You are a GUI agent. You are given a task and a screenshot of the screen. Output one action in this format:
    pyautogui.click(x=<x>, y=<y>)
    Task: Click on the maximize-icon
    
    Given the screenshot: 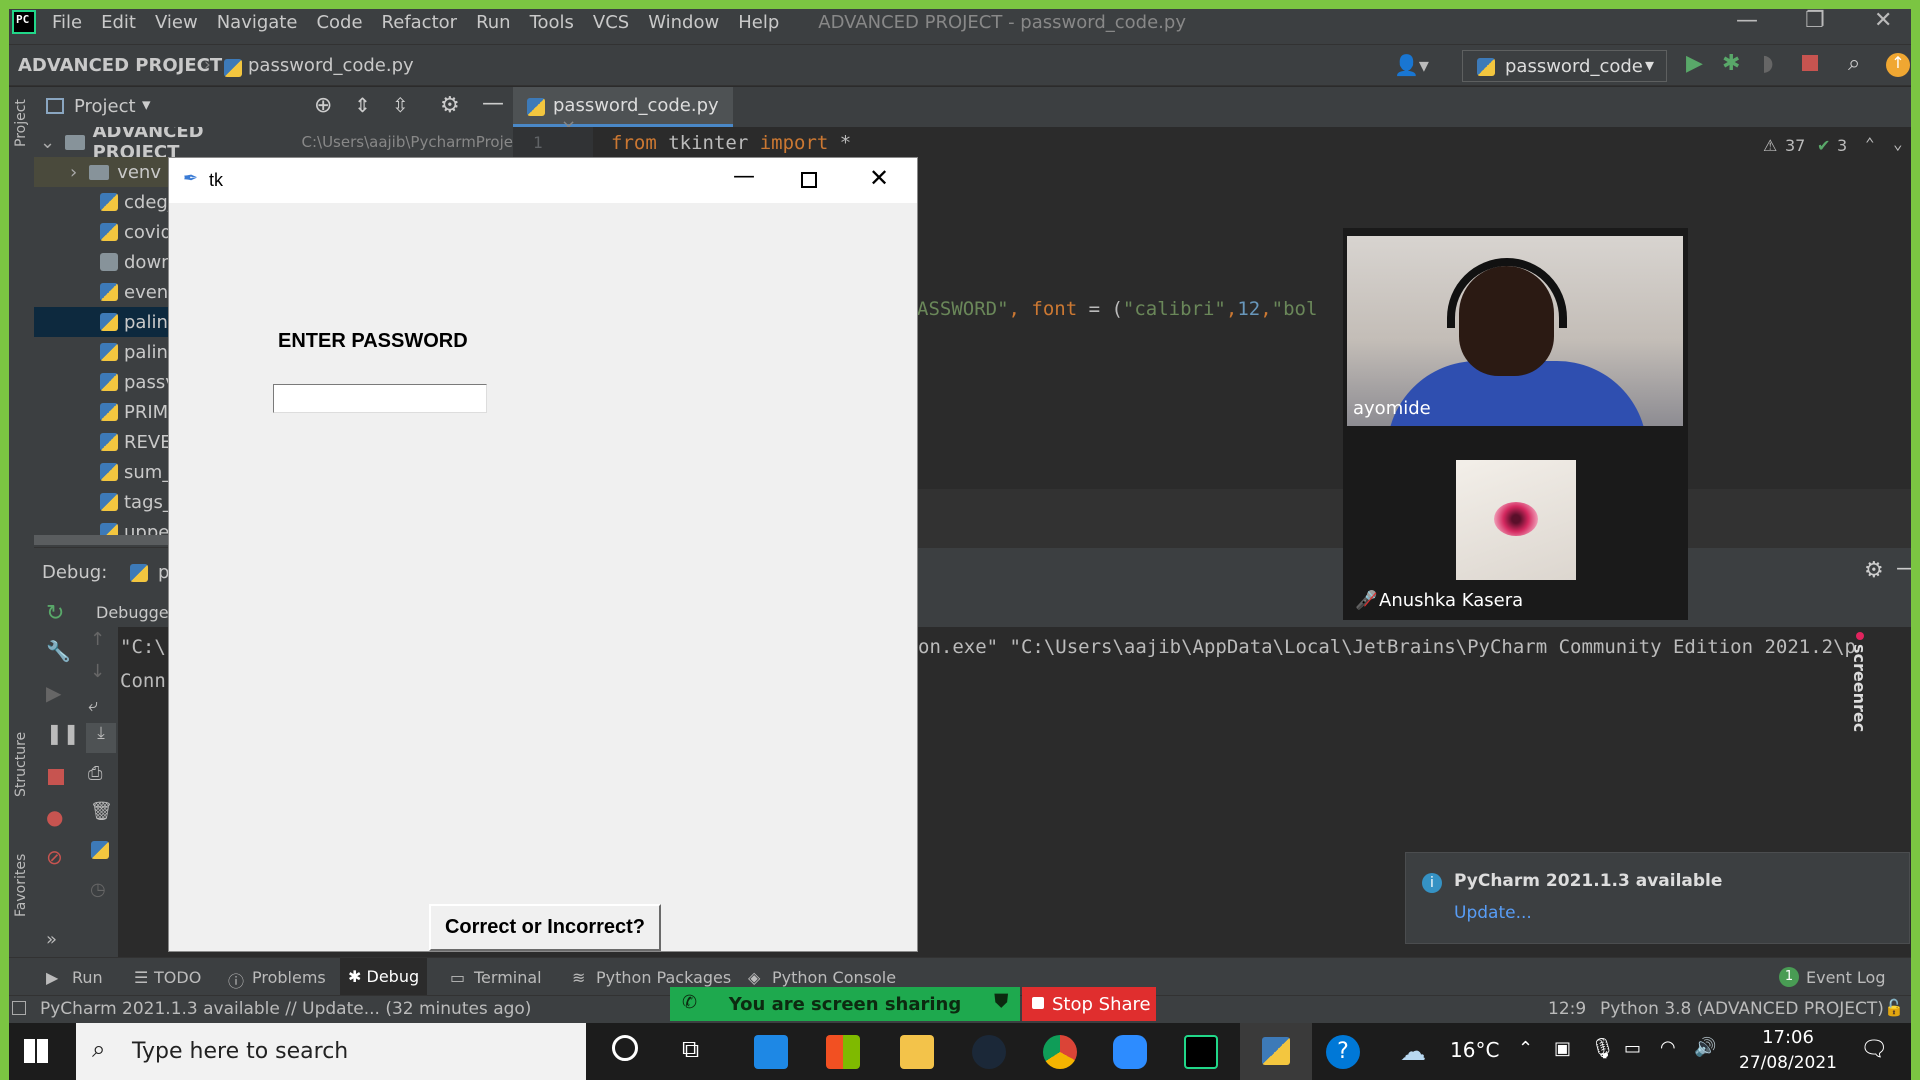 What is the action you would take?
    pyautogui.click(x=809, y=180)
    